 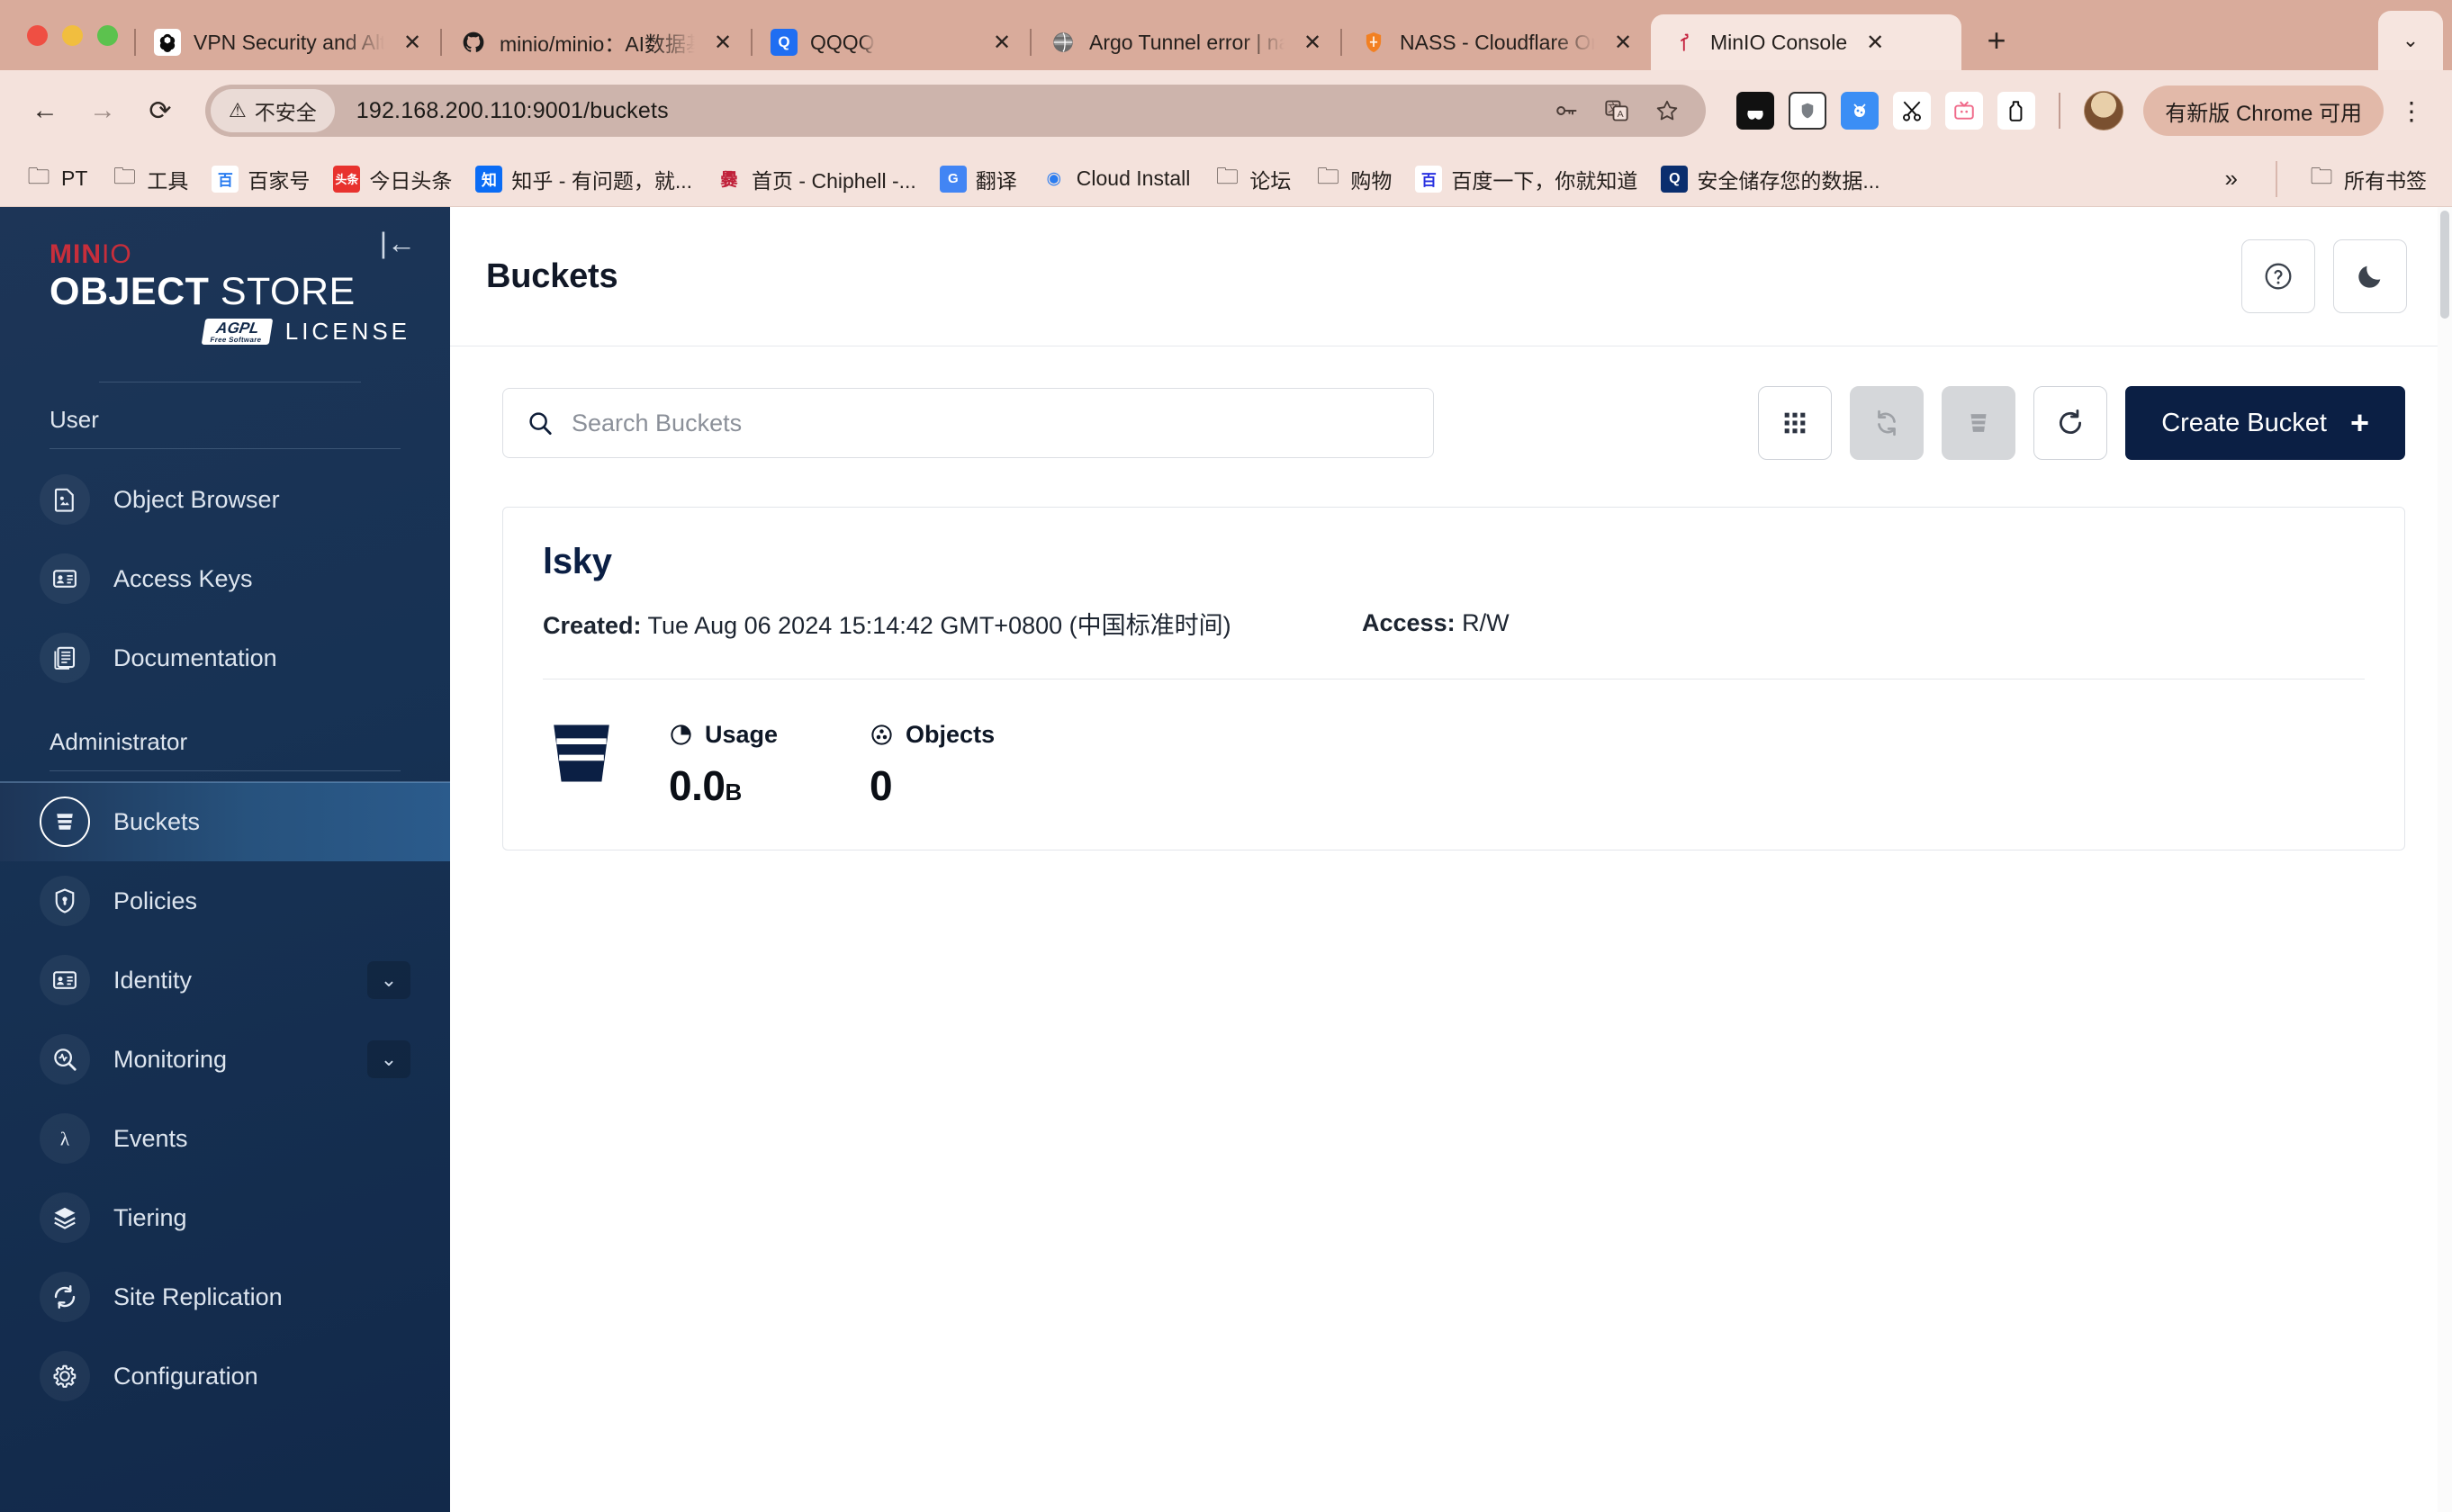 What do you see at coordinates (56, 179) in the screenshot?
I see `bookmark-item: 🗀 PT` at bounding box center [56, 179].